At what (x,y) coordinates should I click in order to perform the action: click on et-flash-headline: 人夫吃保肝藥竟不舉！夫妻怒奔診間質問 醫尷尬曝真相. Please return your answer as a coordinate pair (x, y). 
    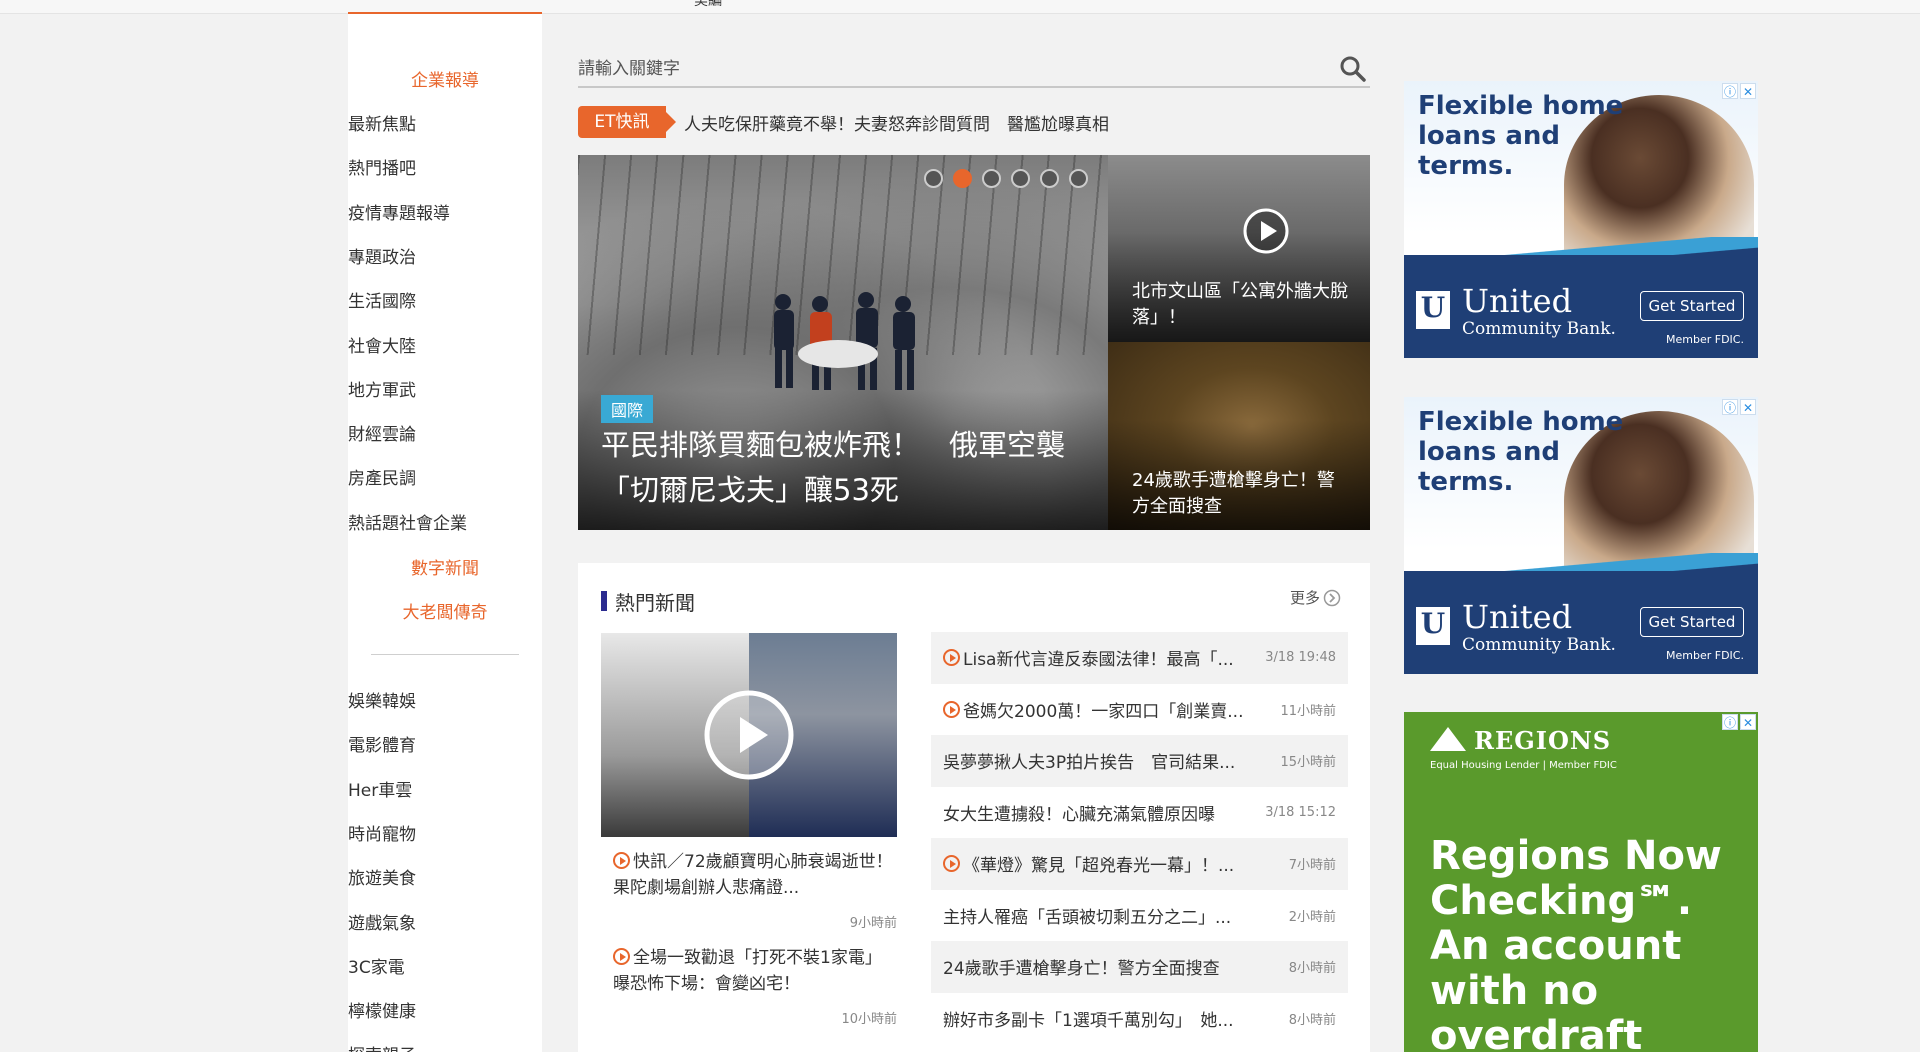
    Looking at the image, I should click on (896, 122).